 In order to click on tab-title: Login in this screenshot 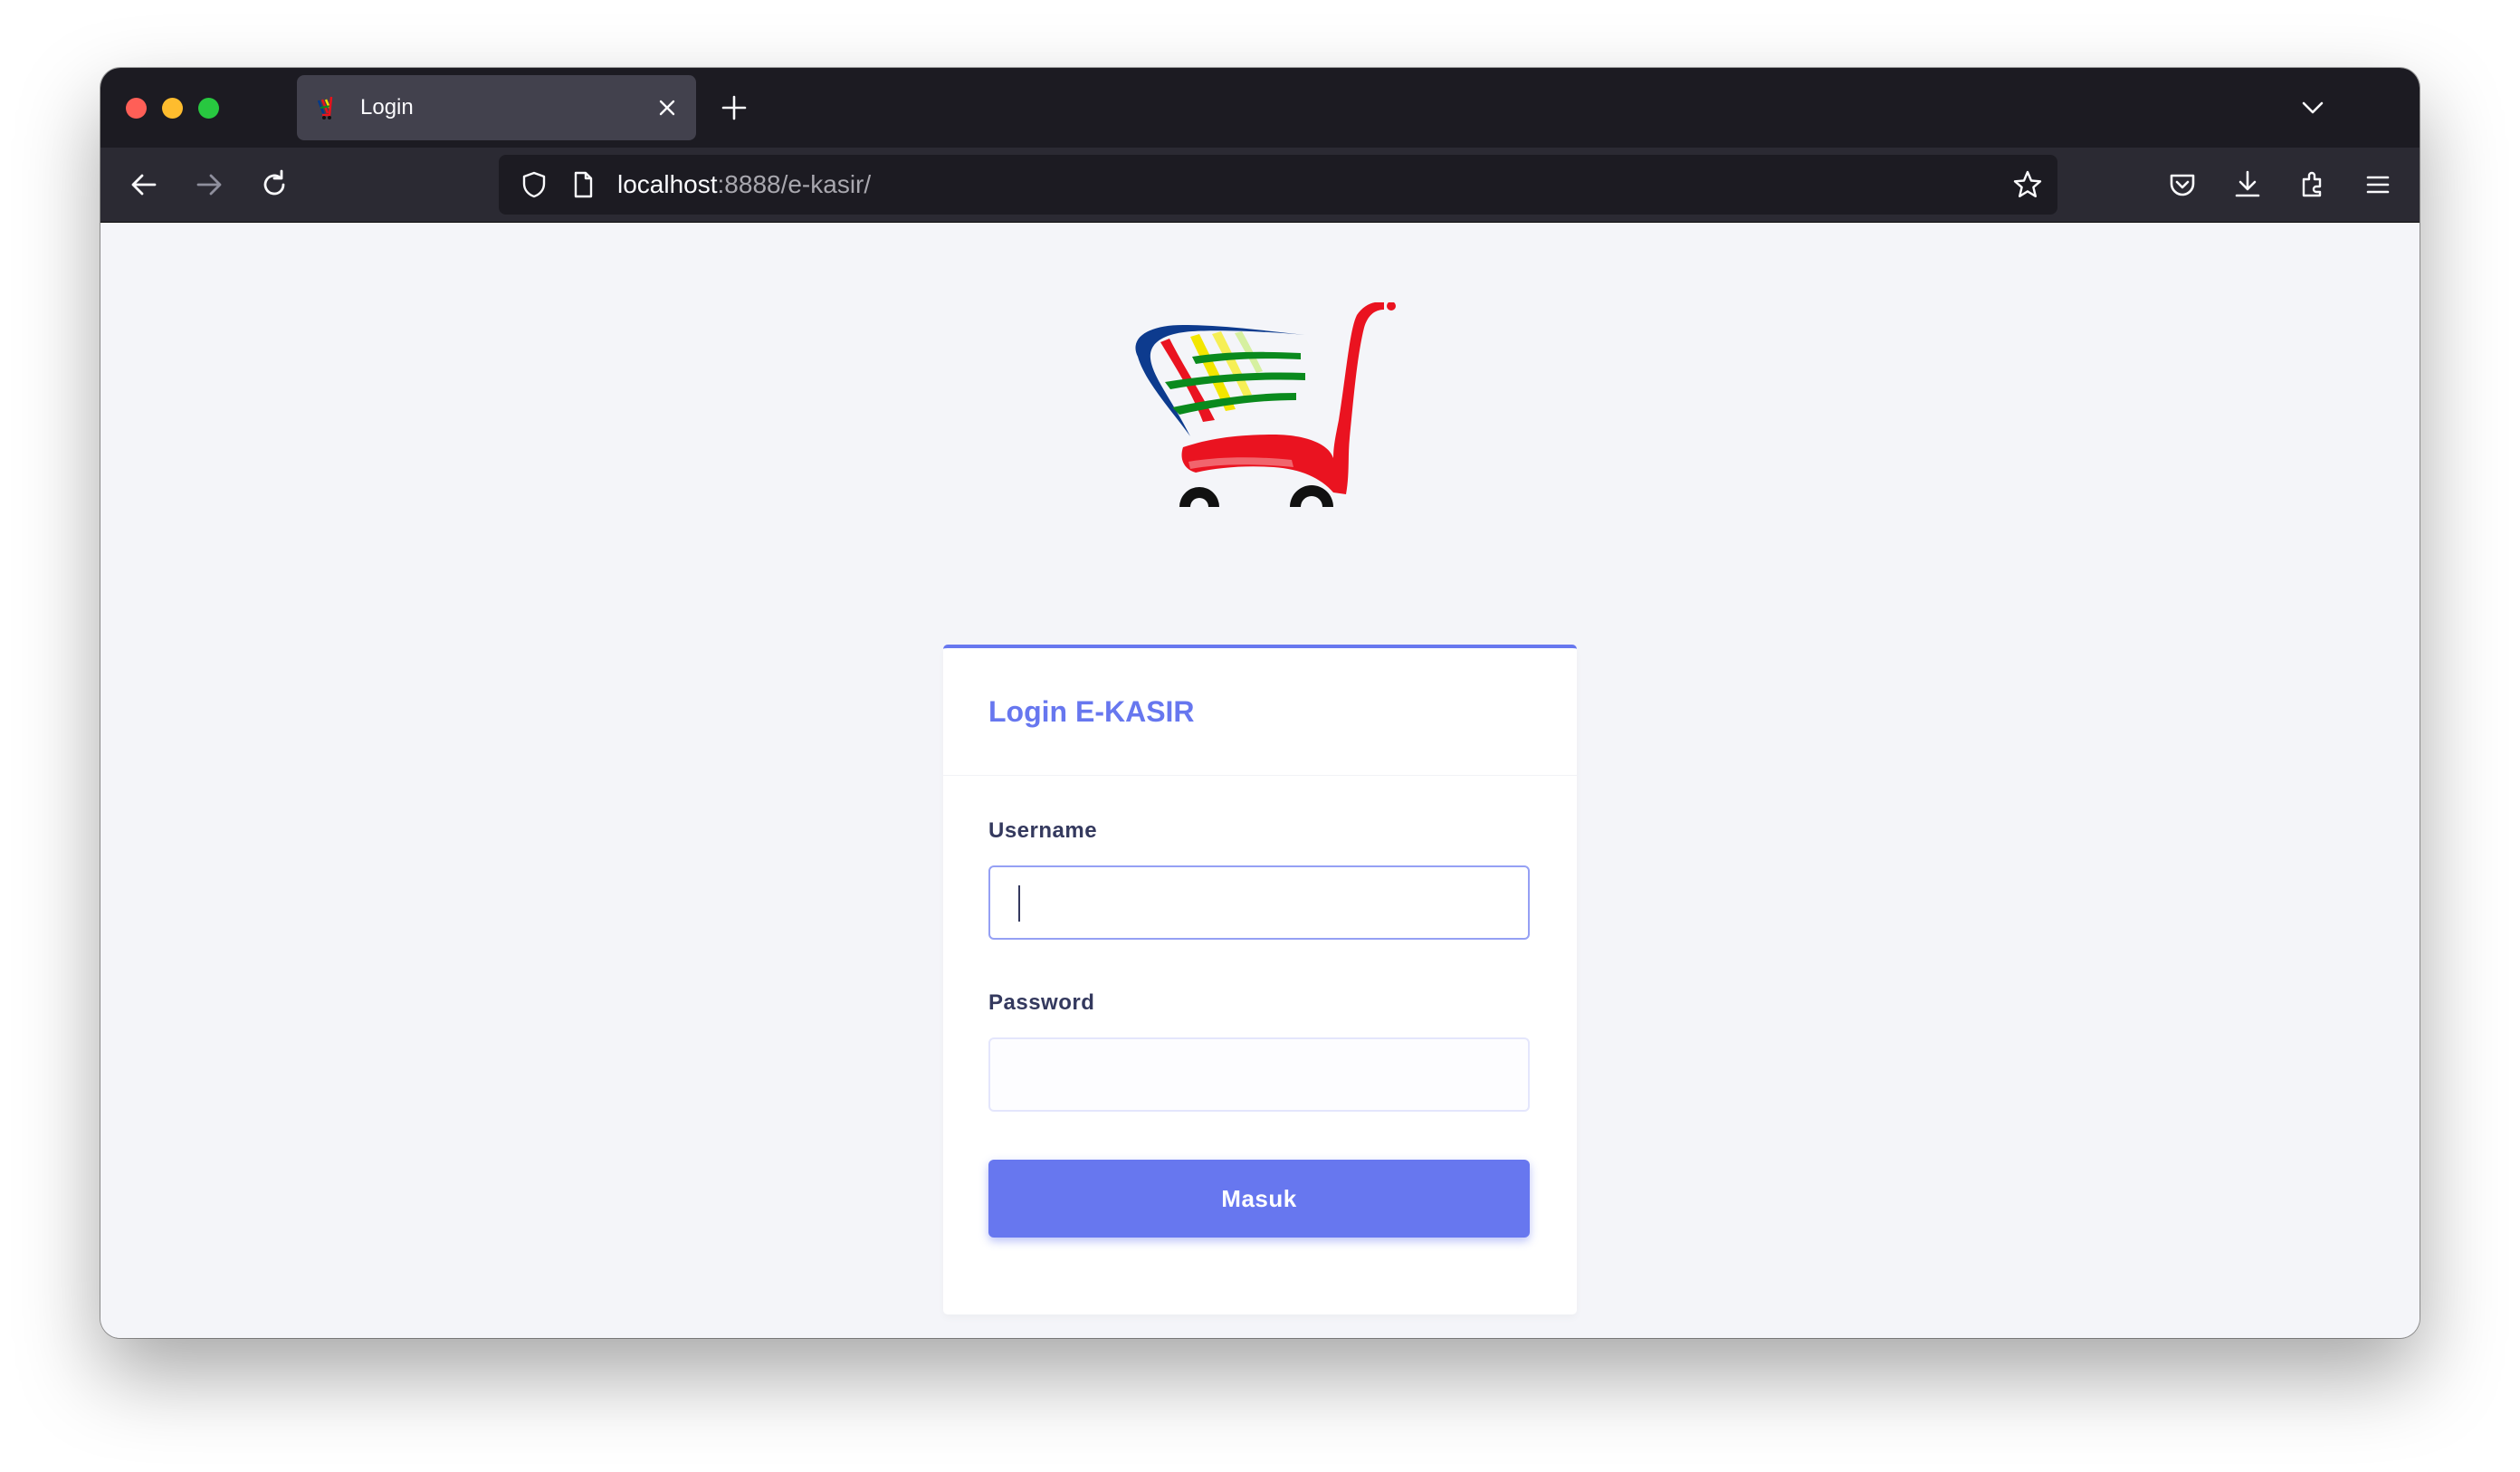, I will do `click(387, 107)`.